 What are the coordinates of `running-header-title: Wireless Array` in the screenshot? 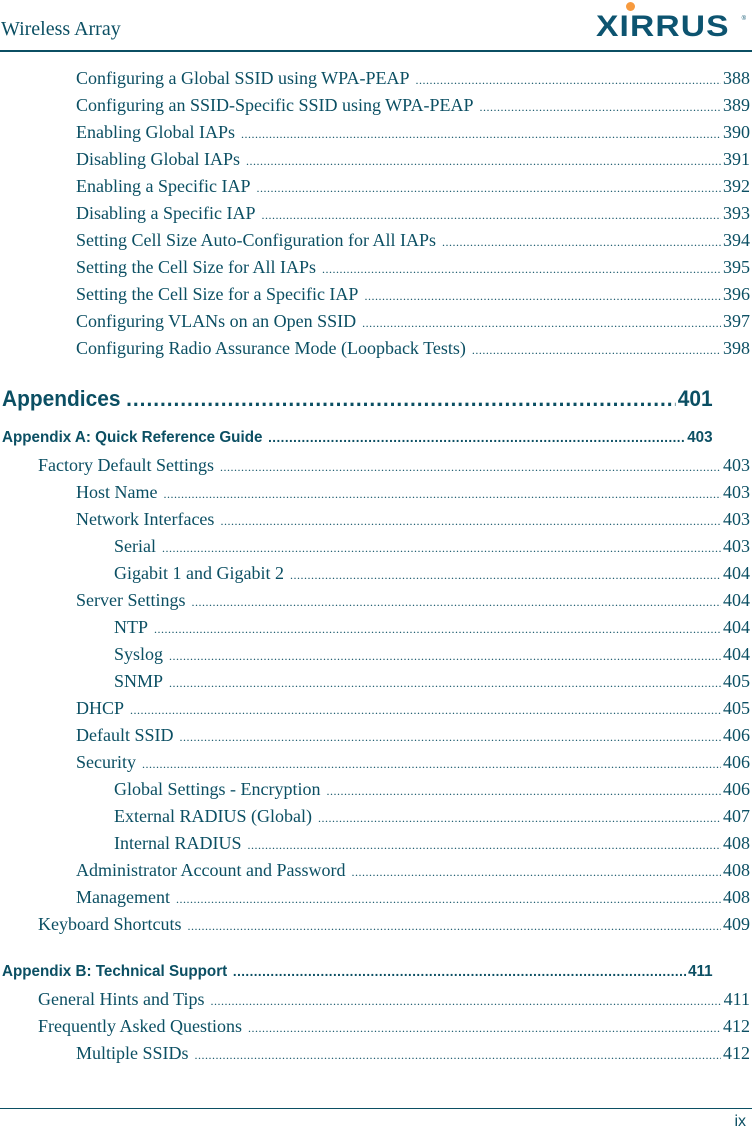 It's located at (61, 29).